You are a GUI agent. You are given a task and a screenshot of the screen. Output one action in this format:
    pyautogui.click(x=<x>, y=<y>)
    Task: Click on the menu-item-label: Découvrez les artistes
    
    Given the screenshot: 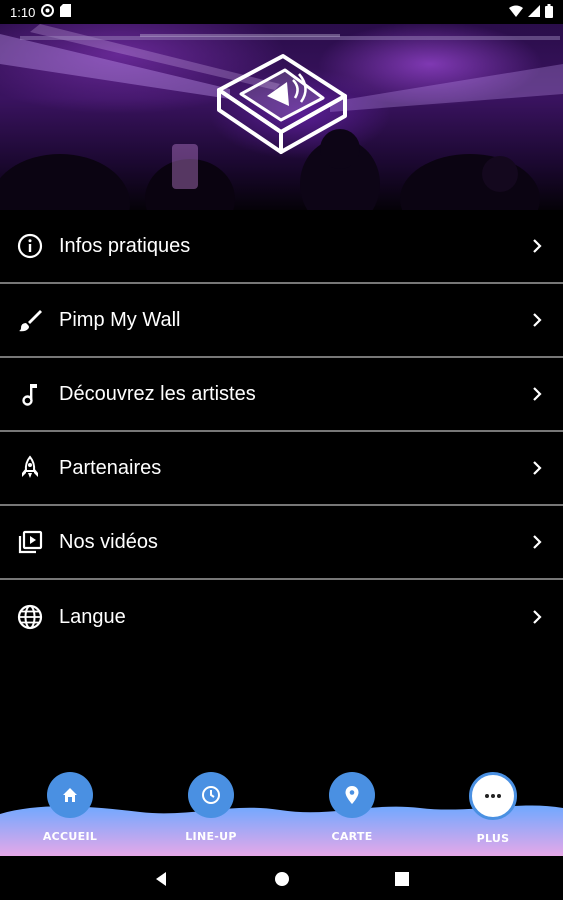 What is the action you would take?
    pyautogui.click(x=157, y=393)
    